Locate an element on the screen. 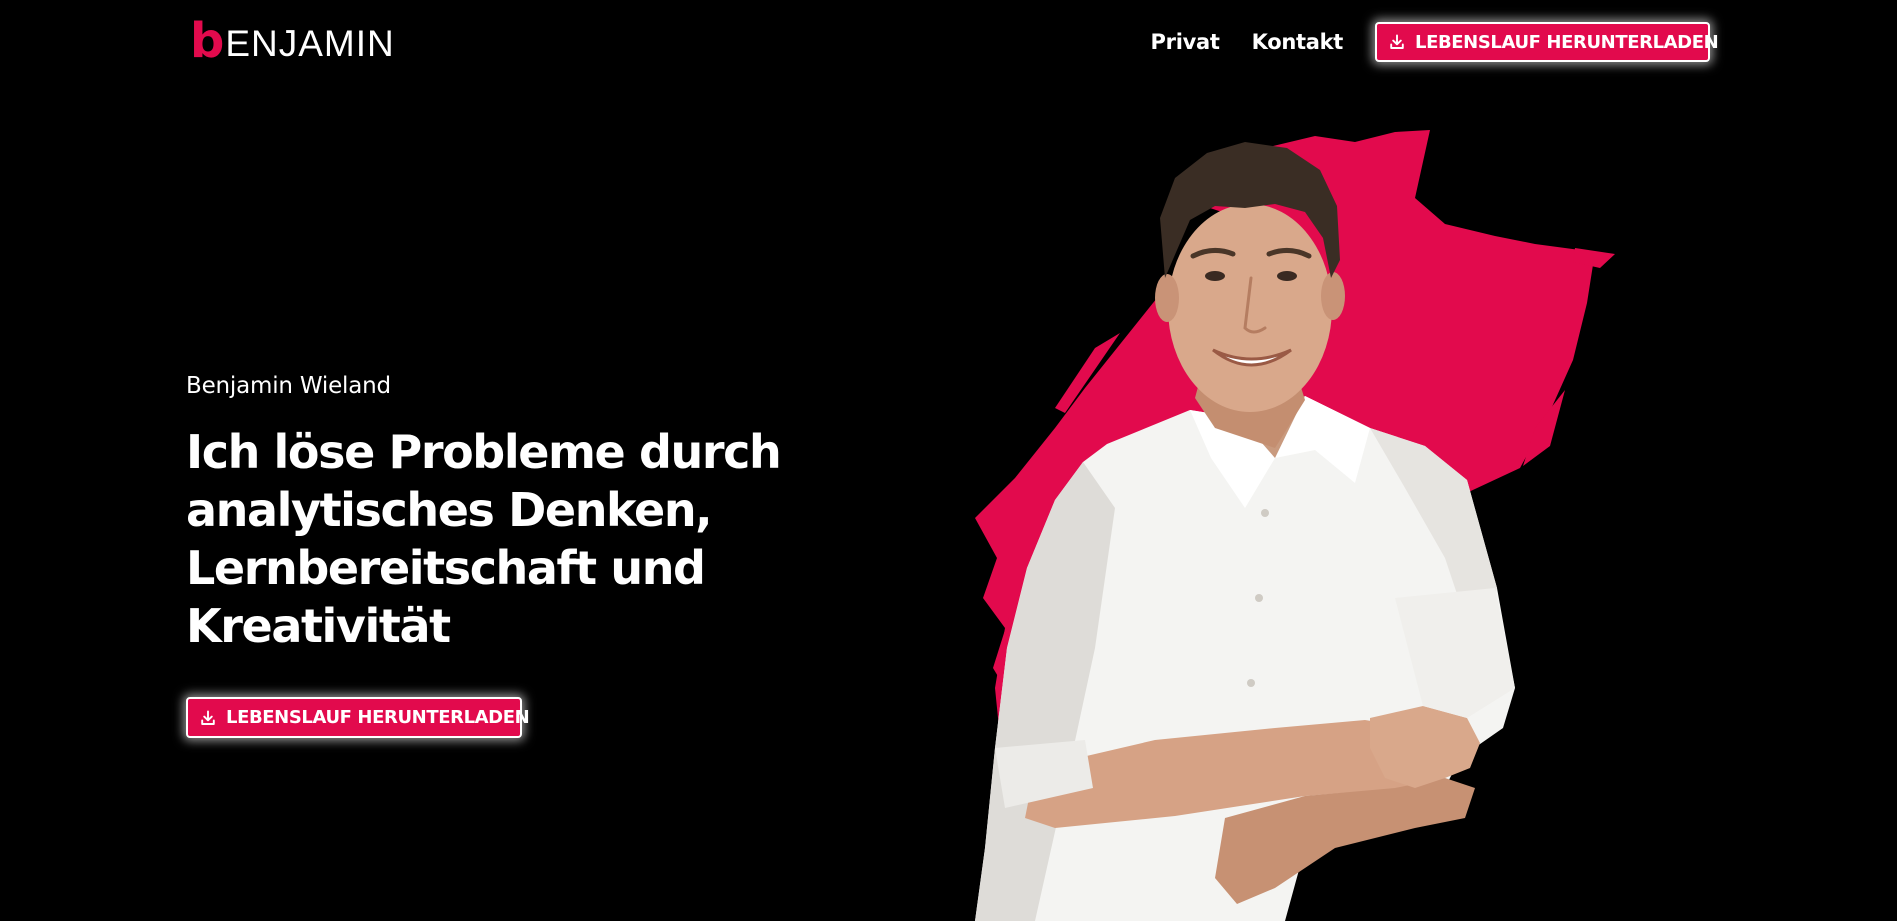  hero-download-cv-button: LEBENSLAUF HERUNTERLADEN is located at coordinates (358, 717).